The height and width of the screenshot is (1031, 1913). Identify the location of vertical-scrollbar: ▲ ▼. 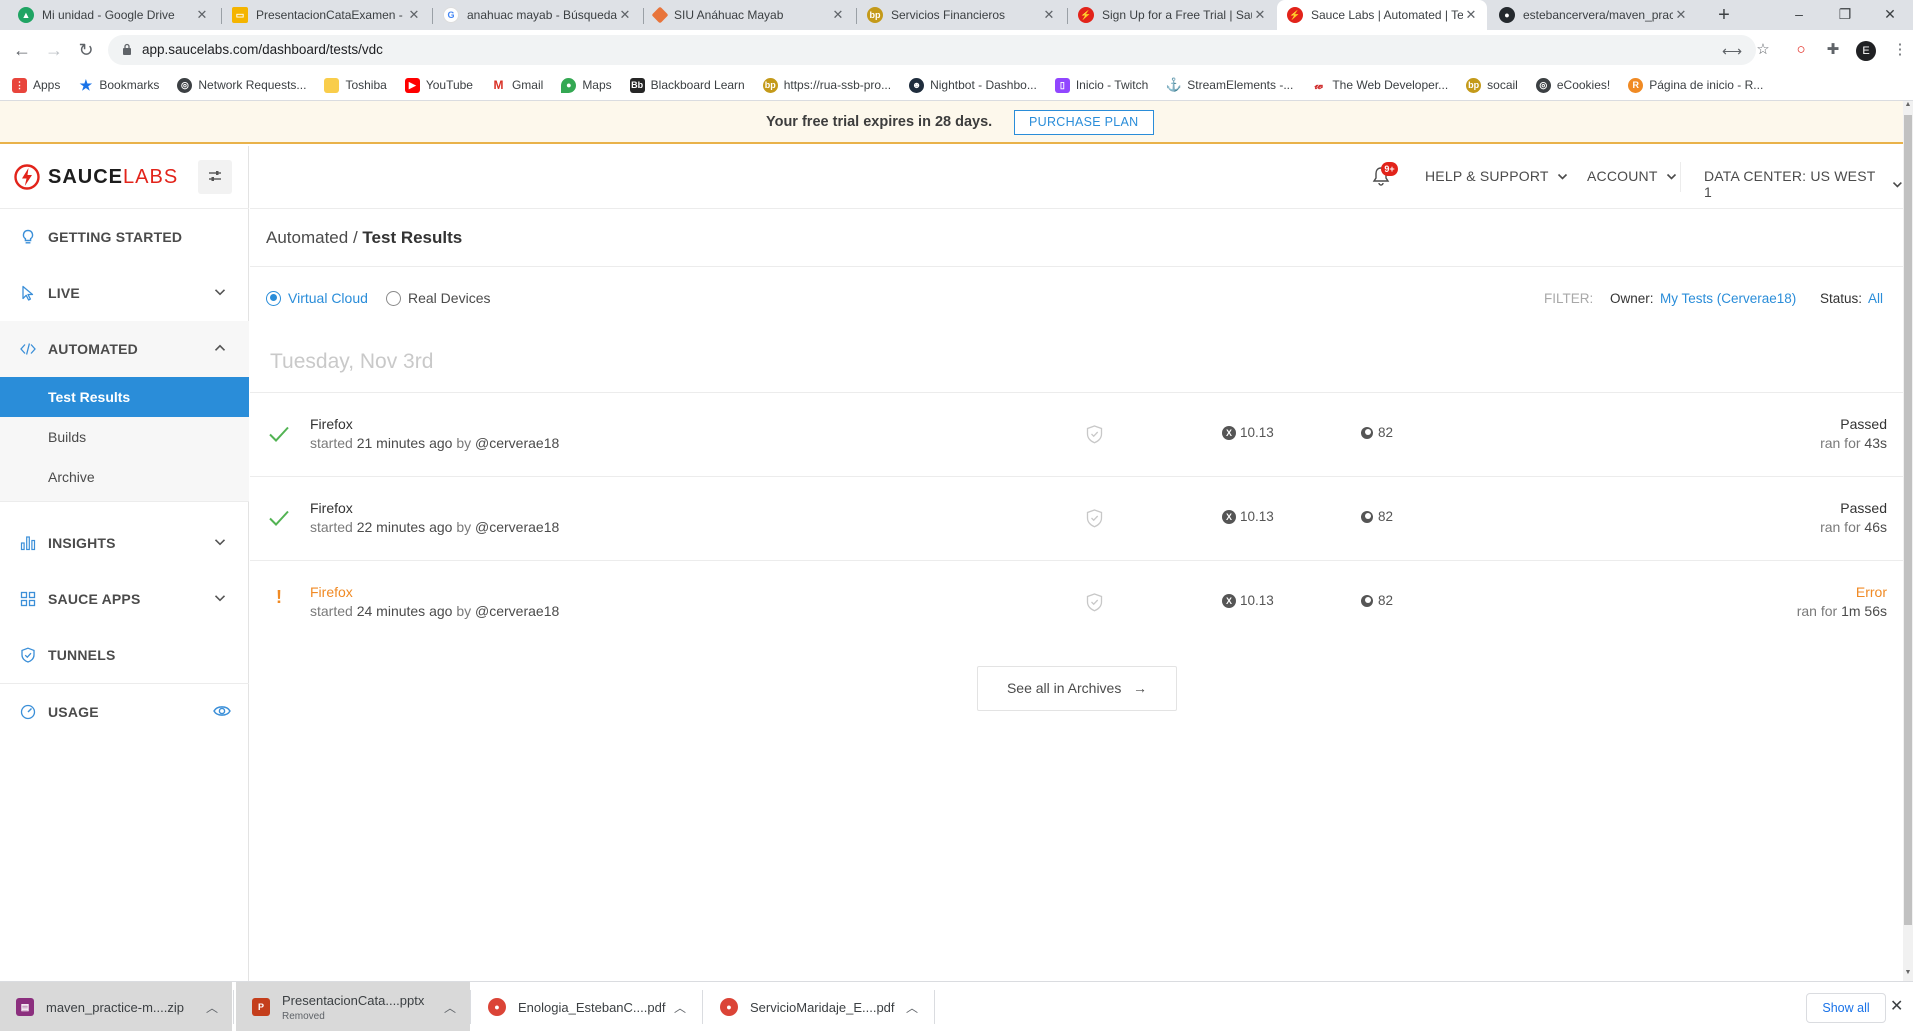
(1908, 541).